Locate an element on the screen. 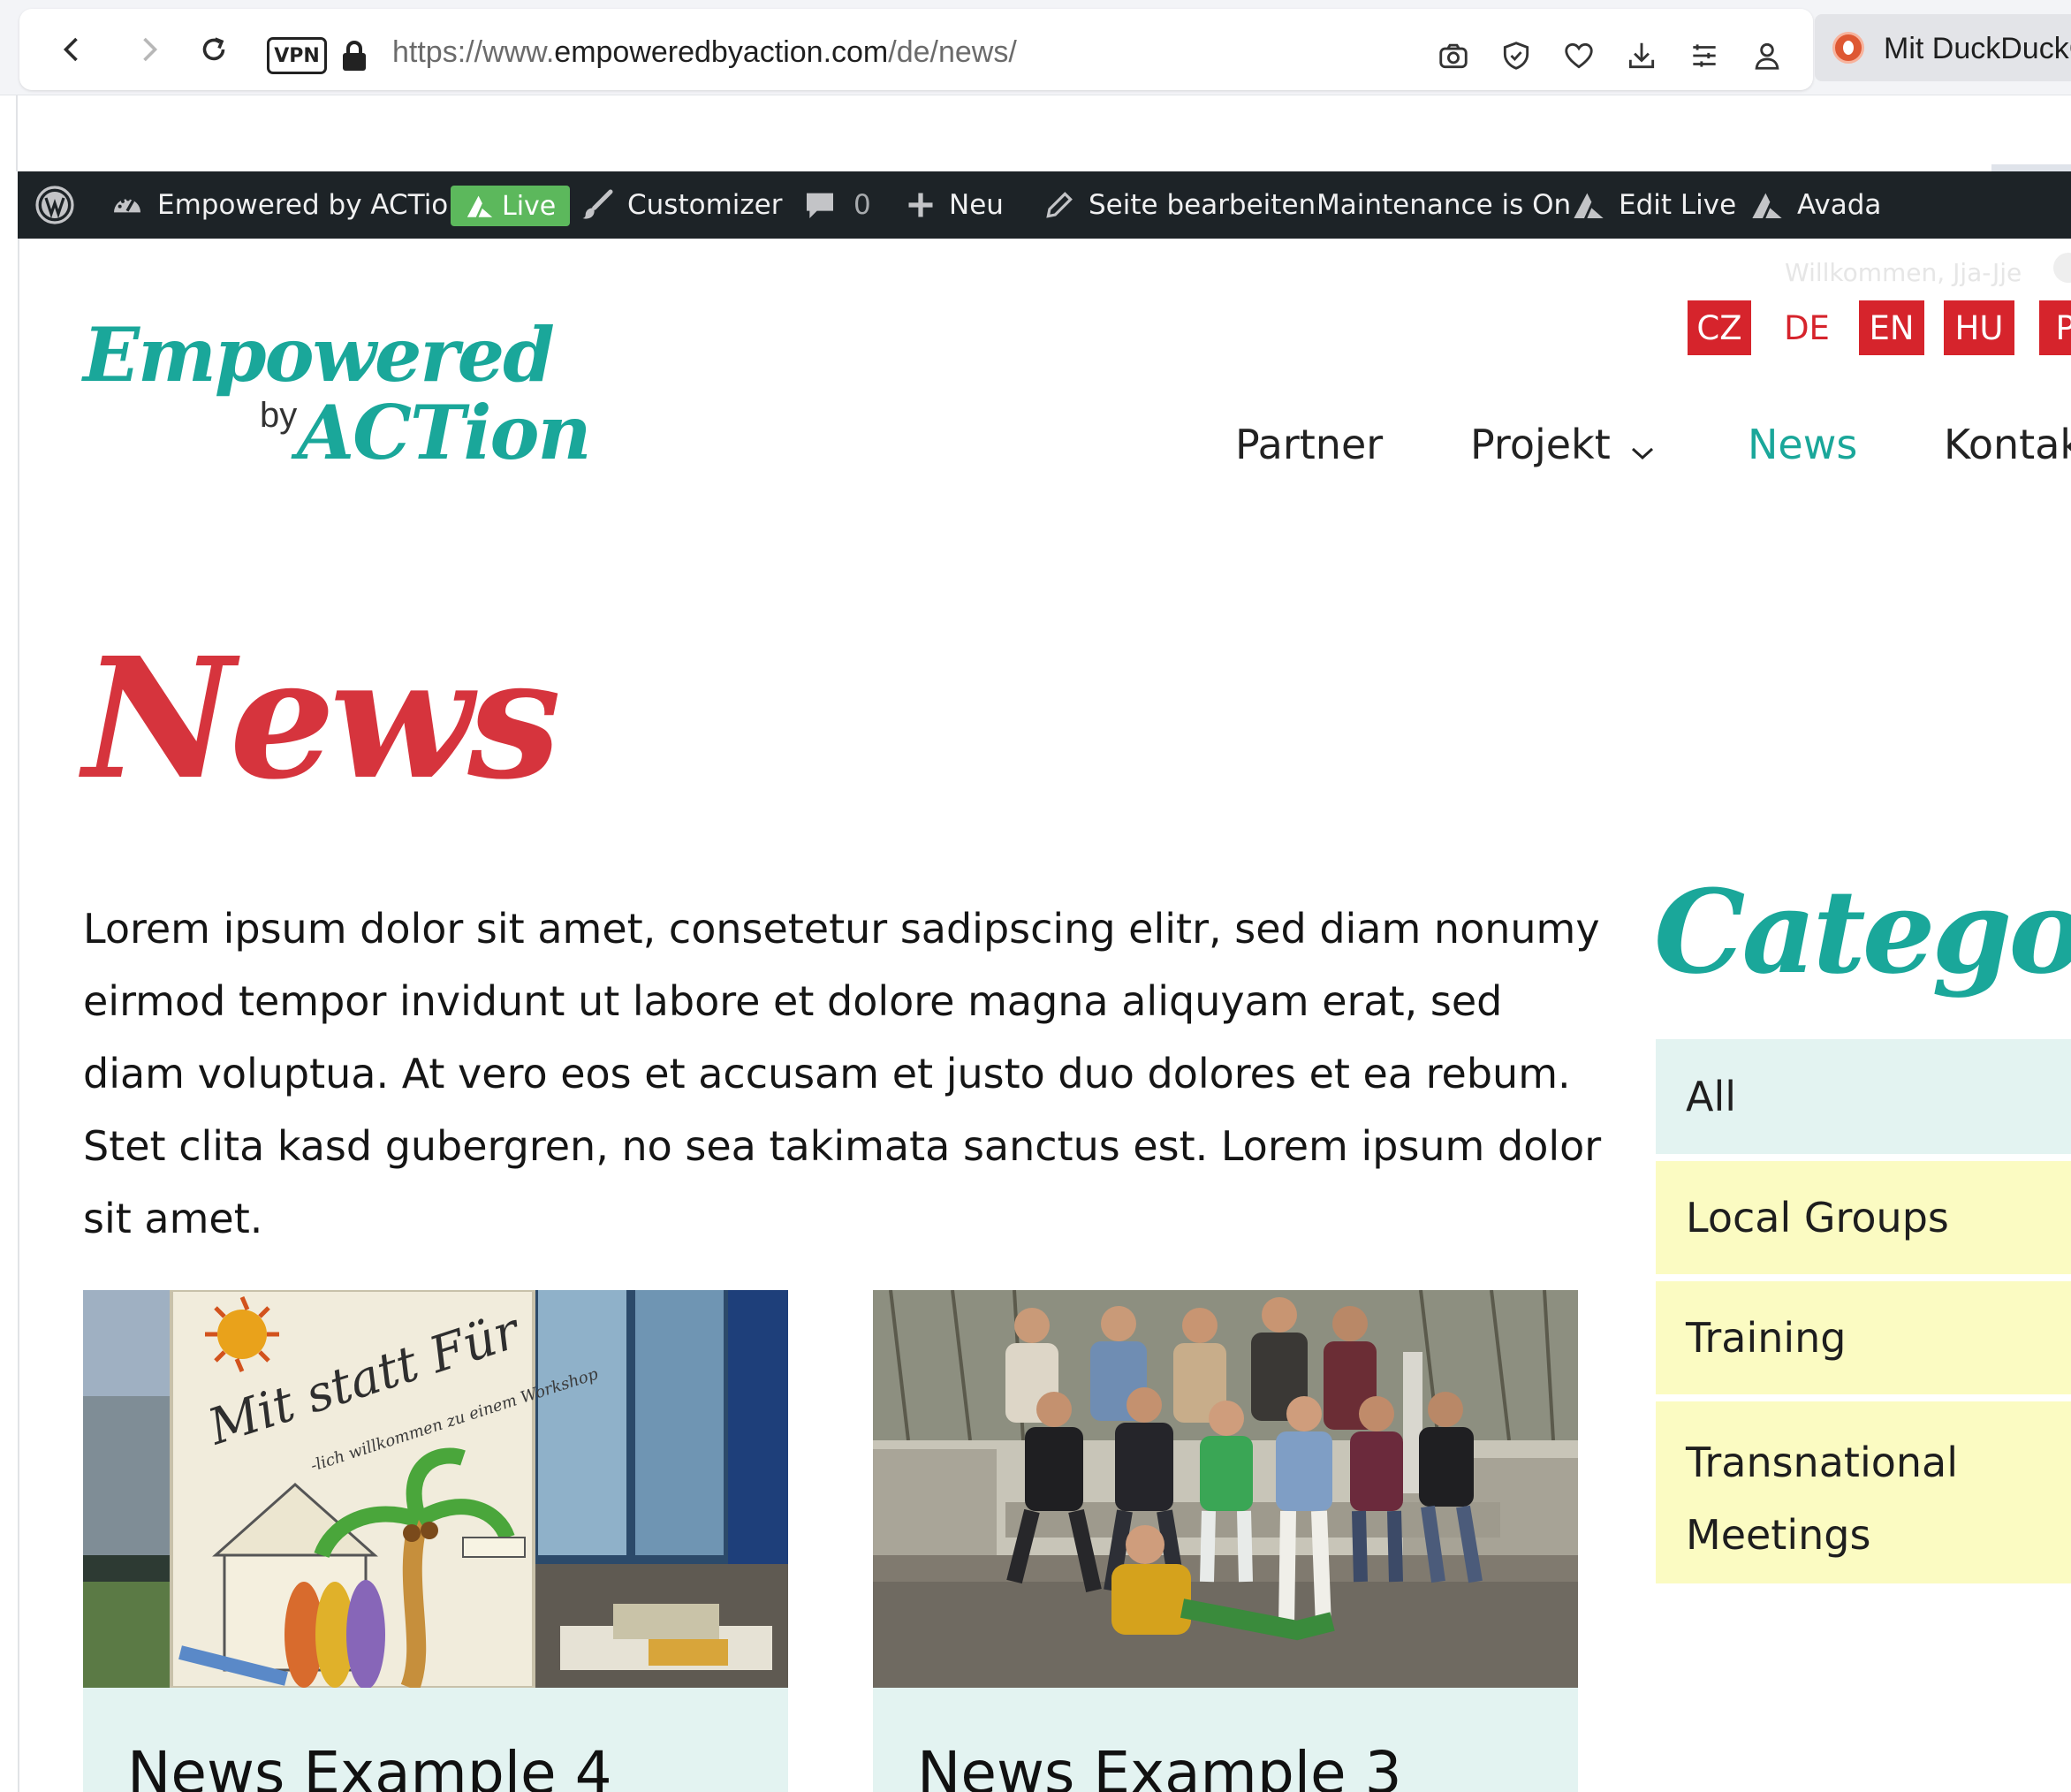  nav-item-kontakt: Kontakt is located at coordinates (2007, 444).